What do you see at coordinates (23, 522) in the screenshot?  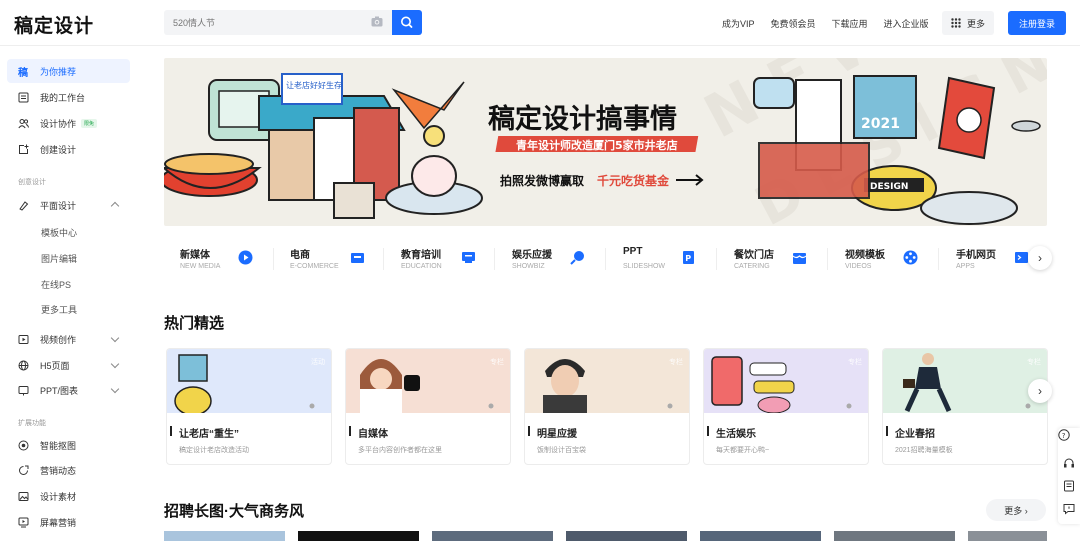 I see `screen-icon` at bounding box center [23, 522].